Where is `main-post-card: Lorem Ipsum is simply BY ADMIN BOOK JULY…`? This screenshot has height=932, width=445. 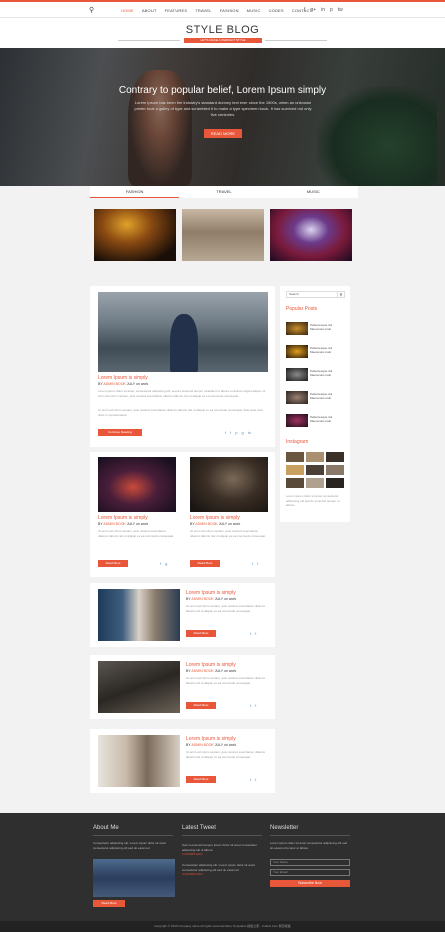
main-post-card: Lorem Ipsum is simply BY ADMIN BOOK JULY… is located at coordinates (182, 366).